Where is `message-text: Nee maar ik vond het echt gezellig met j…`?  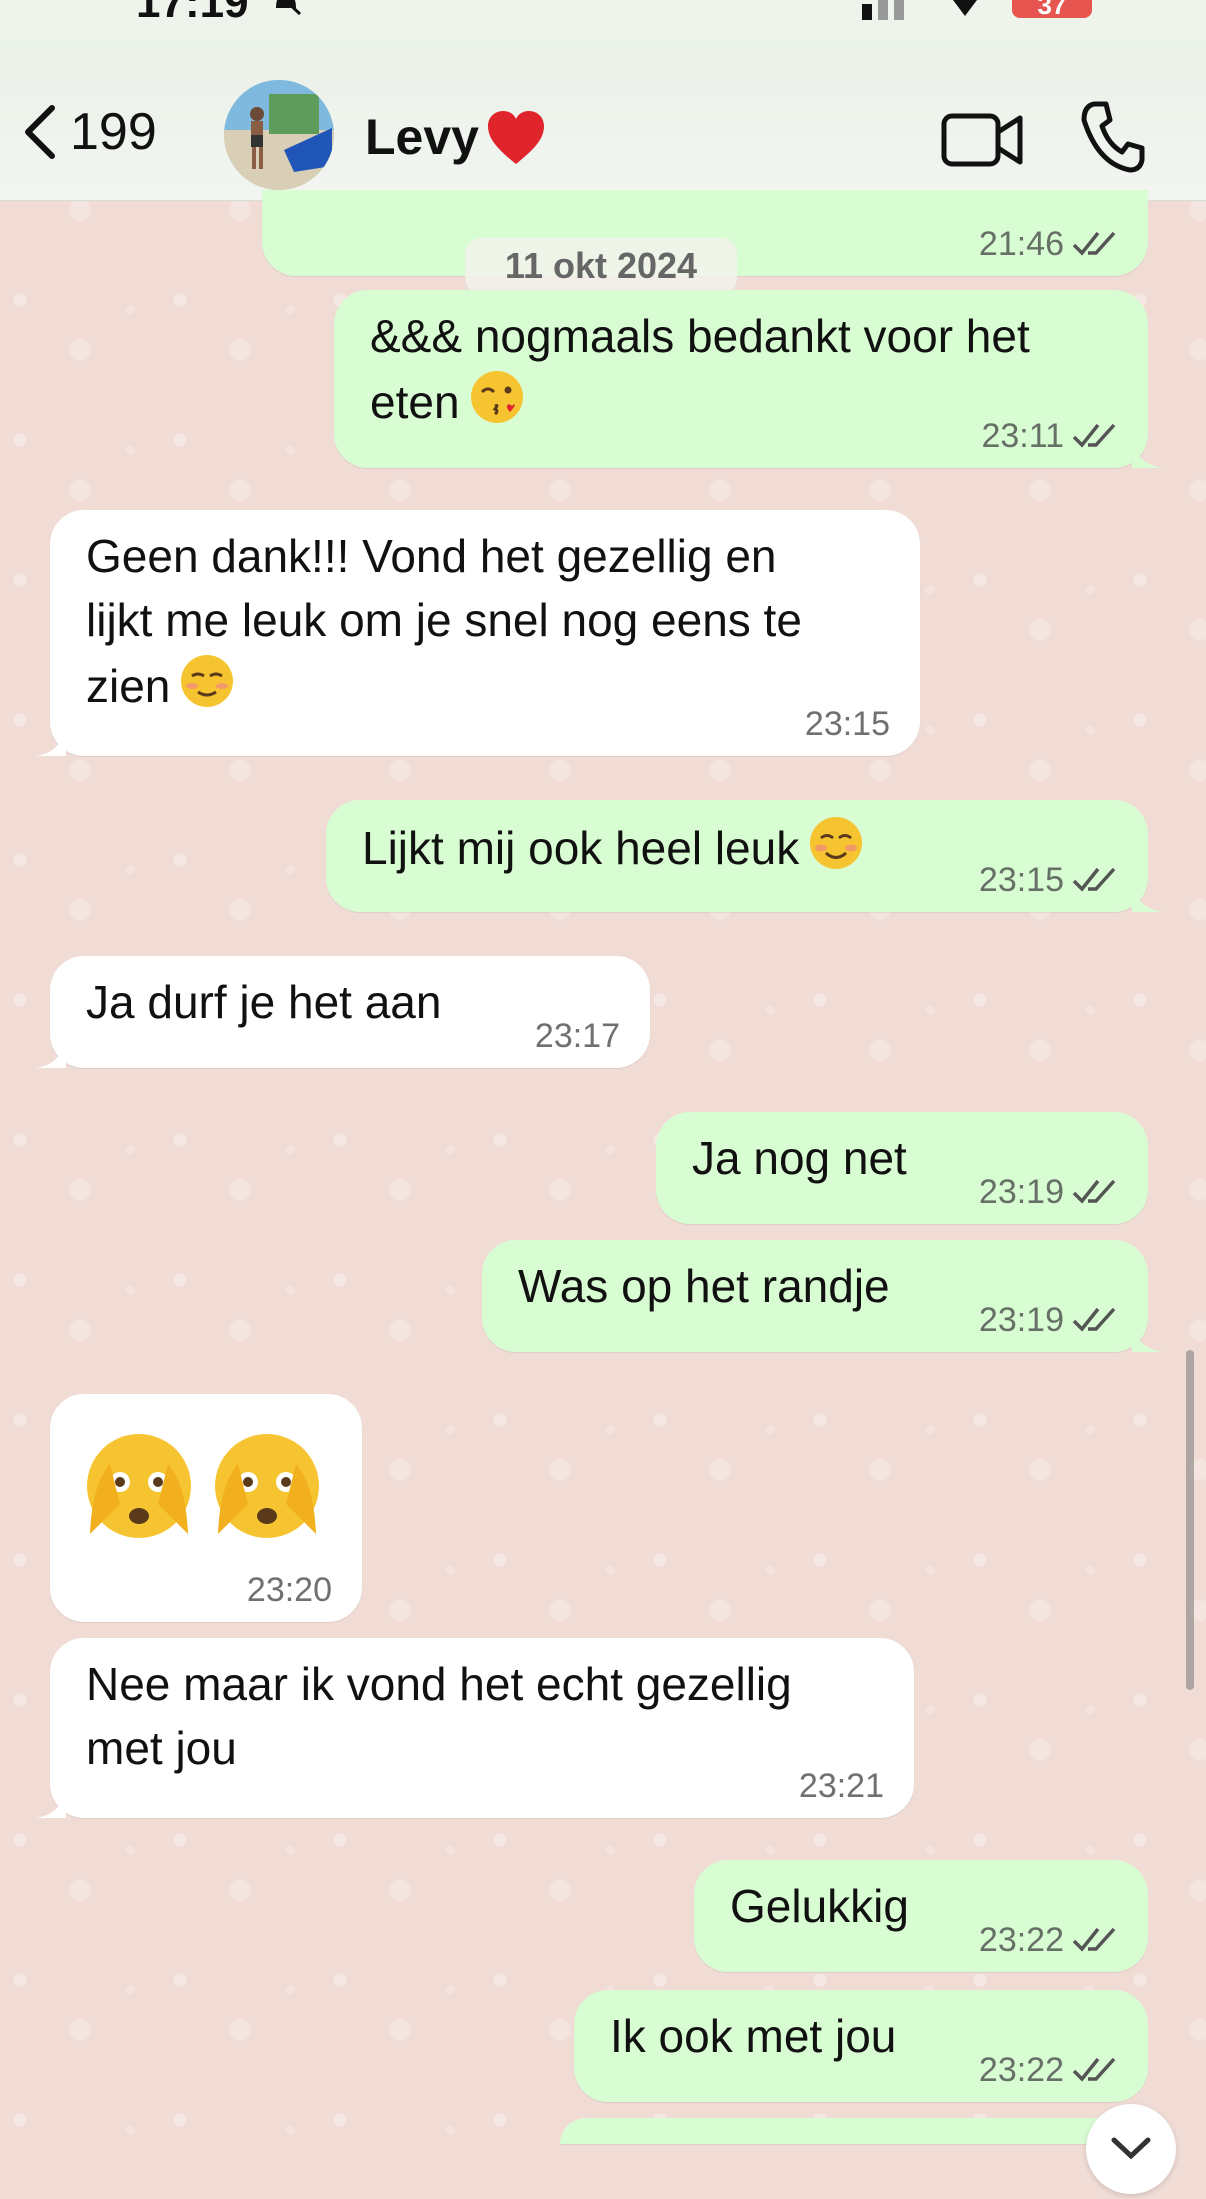 message-text: Nee maar ik vond het echt gezellig met j… is located at coordinates (439, 1716).